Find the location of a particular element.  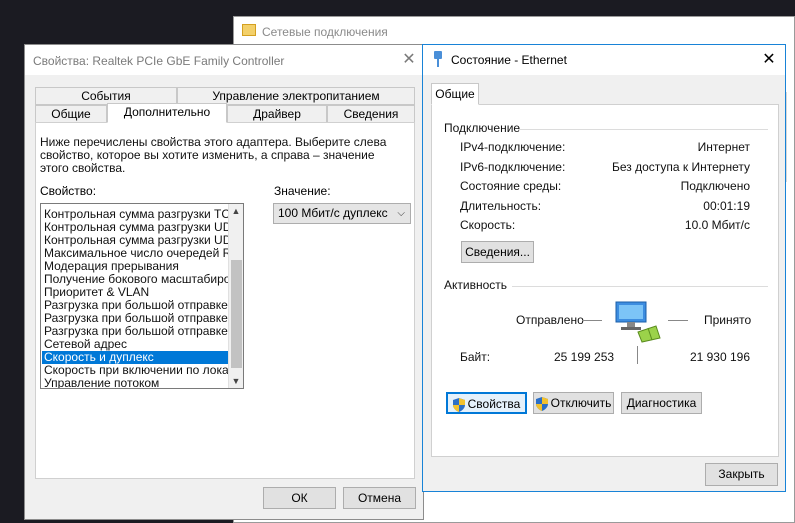

bytes-label: Байт: is located at coordinates (475, 357).